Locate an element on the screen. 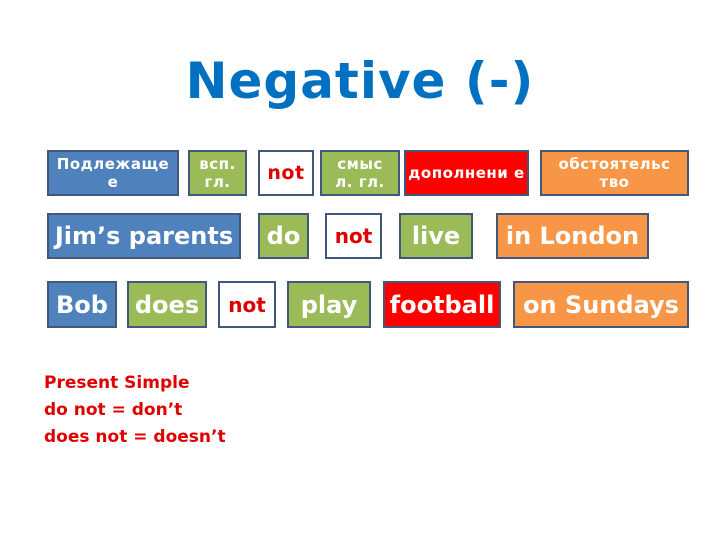 The image size is (720, 540). example2-negation-label: not is located at coordinates (247, 304).